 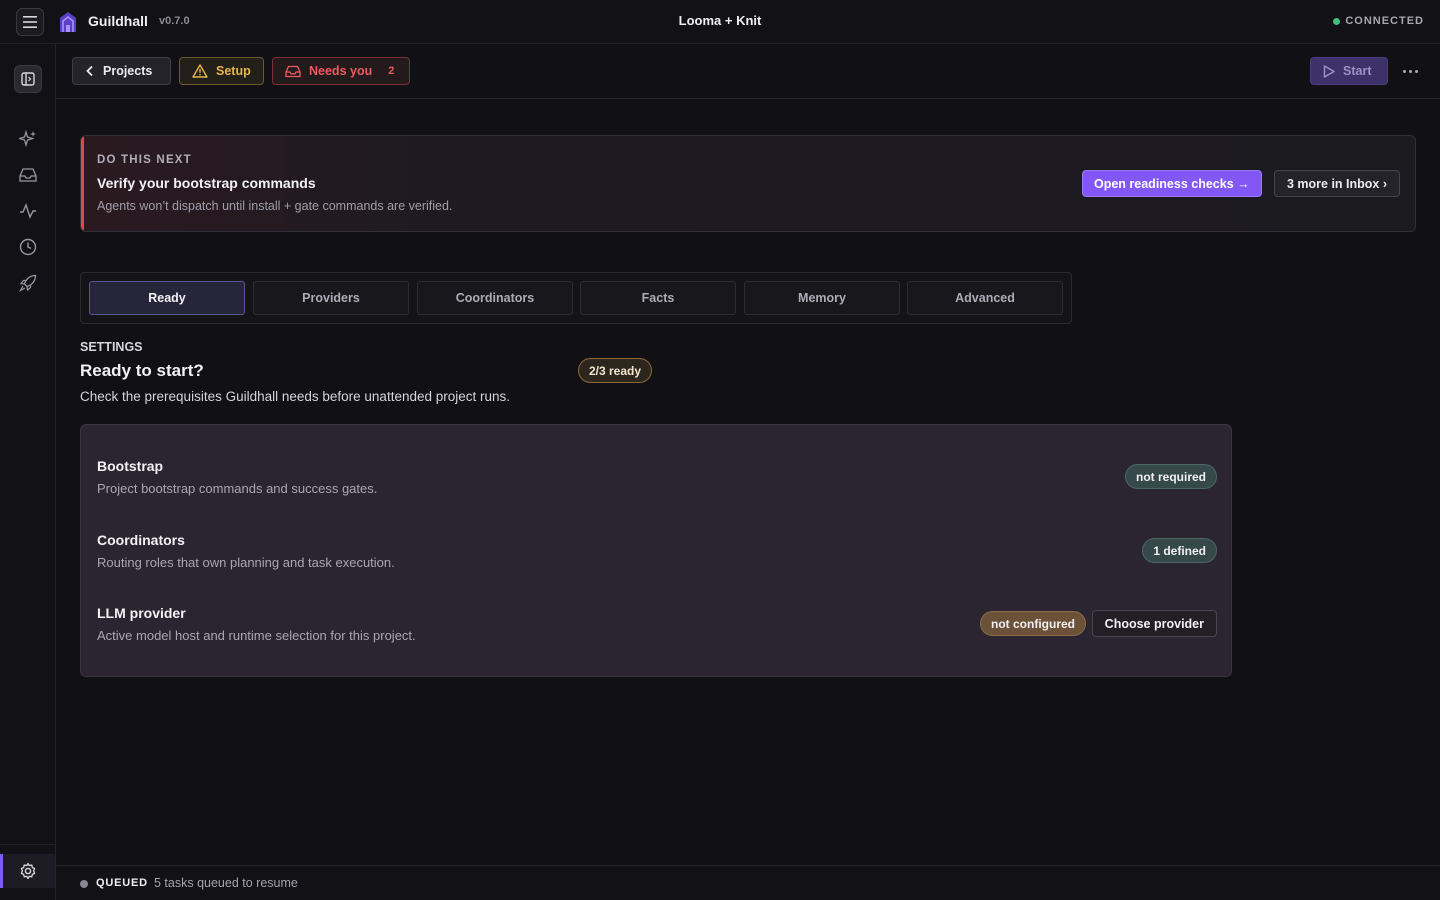 What do you see at coordinates (111, 347) in the screenshot?
I see `section-kicker: SETTINGS` at bounding box center [111, 347].